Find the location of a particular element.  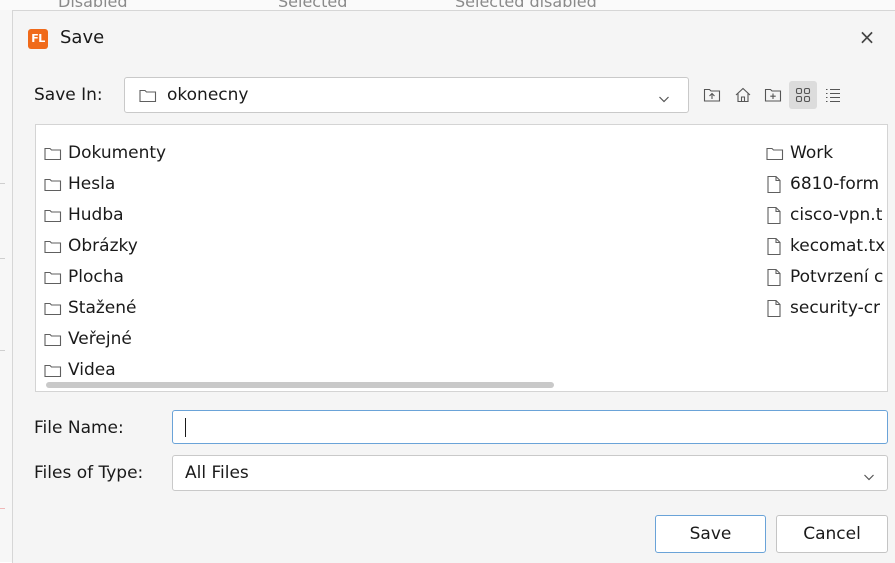

cancel-button: Cancel is located at coordinates (832, 534).